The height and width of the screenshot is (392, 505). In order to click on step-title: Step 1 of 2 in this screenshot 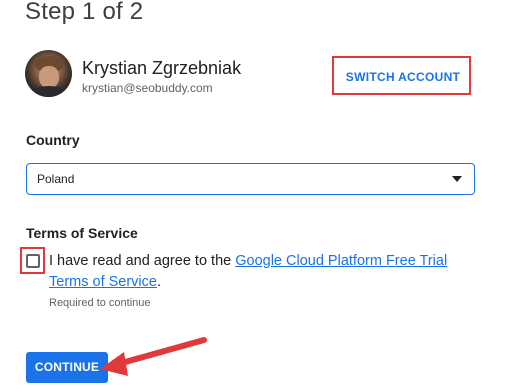, I will do `click(84, 12)`.